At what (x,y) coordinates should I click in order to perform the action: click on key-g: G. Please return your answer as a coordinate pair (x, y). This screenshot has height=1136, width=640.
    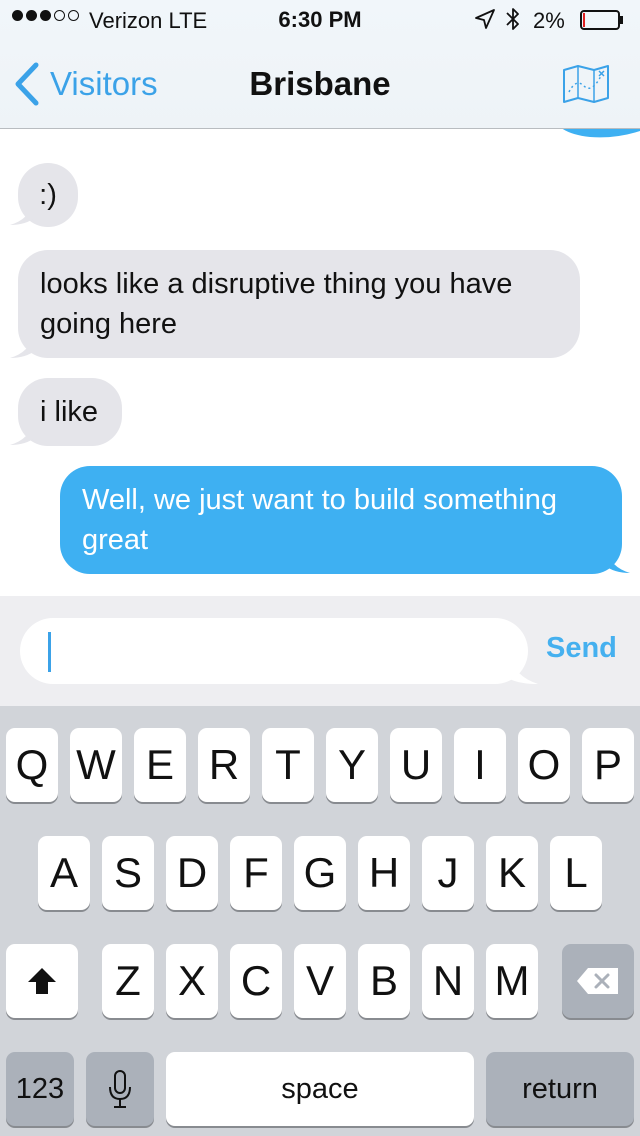
    Looking at the image, I should click on (320, 873).